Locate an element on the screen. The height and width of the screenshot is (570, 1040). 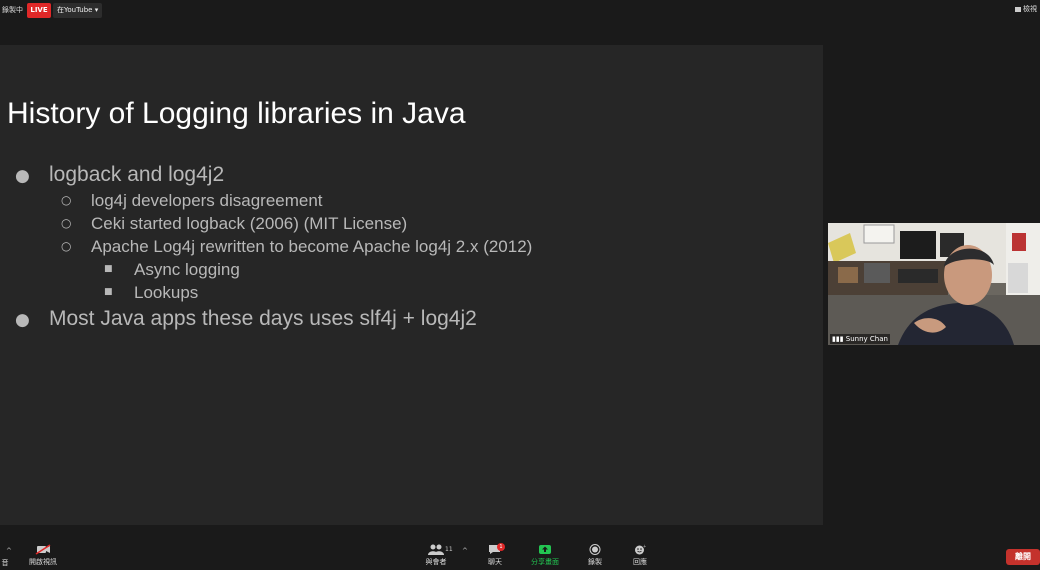
meeting-toolbar: ^ 音 開啟視訊 與會者 11 ^ 聊天 1 分享畫面 錄製 + 回應 is located at coordinates (520, 555).